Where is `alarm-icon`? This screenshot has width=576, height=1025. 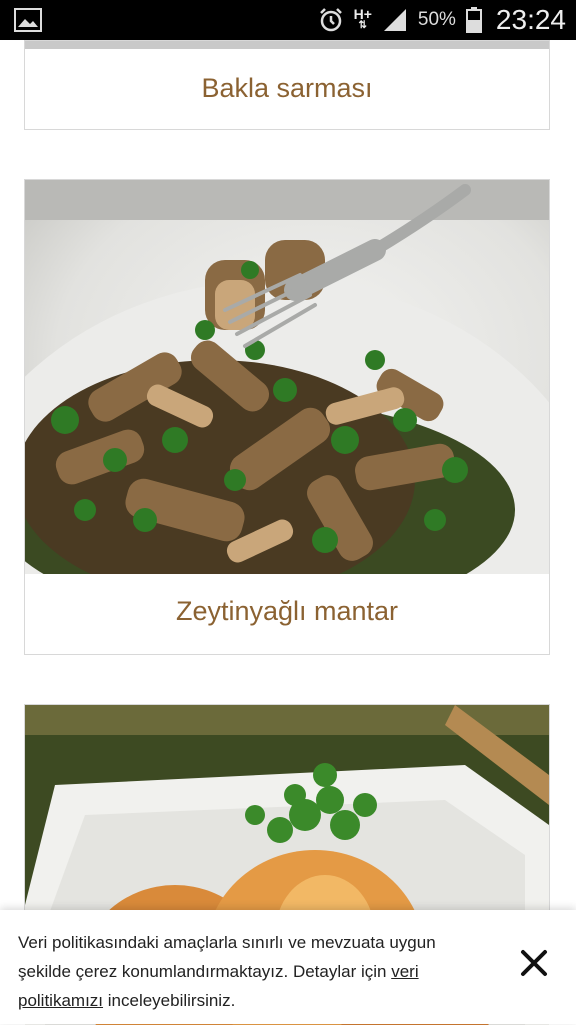 alarm-icon is located at coordinates (330, 20).